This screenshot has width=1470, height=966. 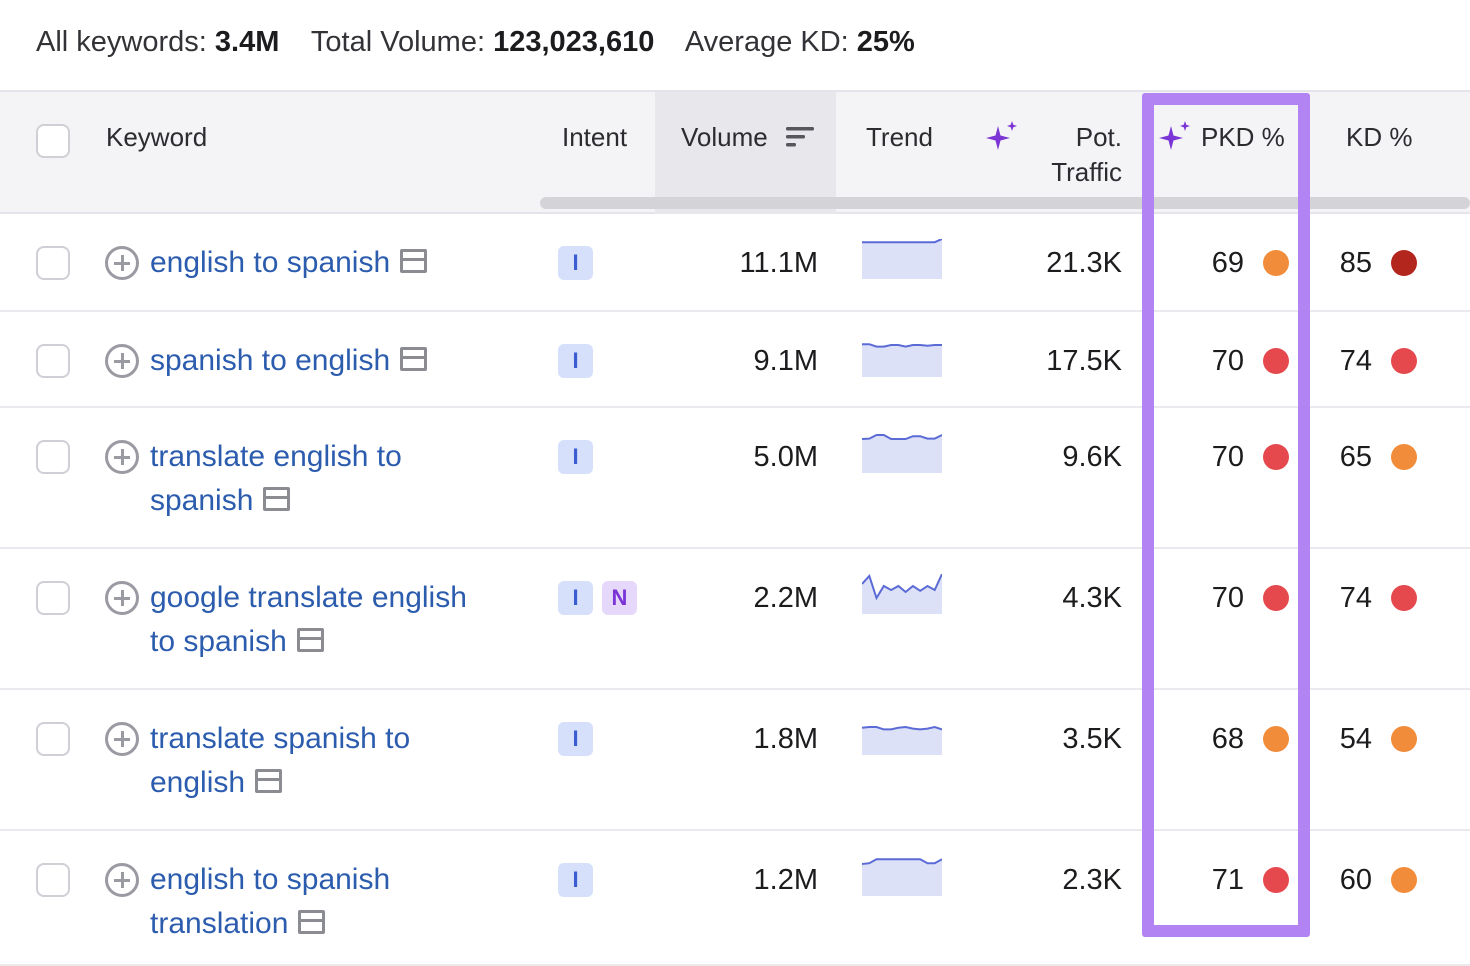 I want to click on keyword-text: google translate english, so click(x=308, y=597).